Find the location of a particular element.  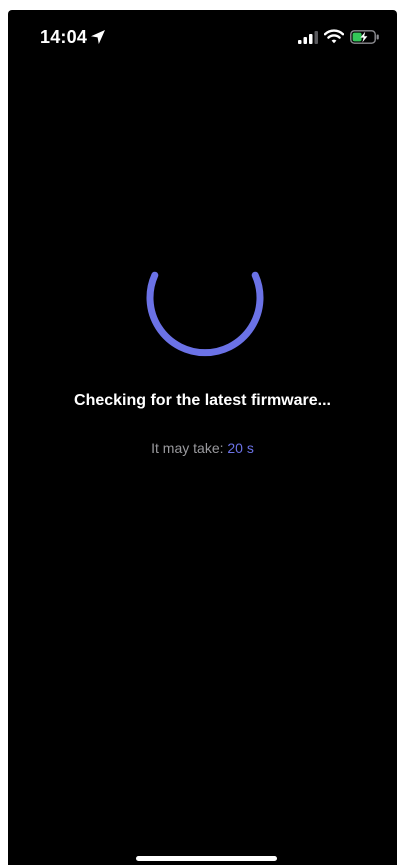

status-bar: 14:04 is located at coordinates (202, 37).